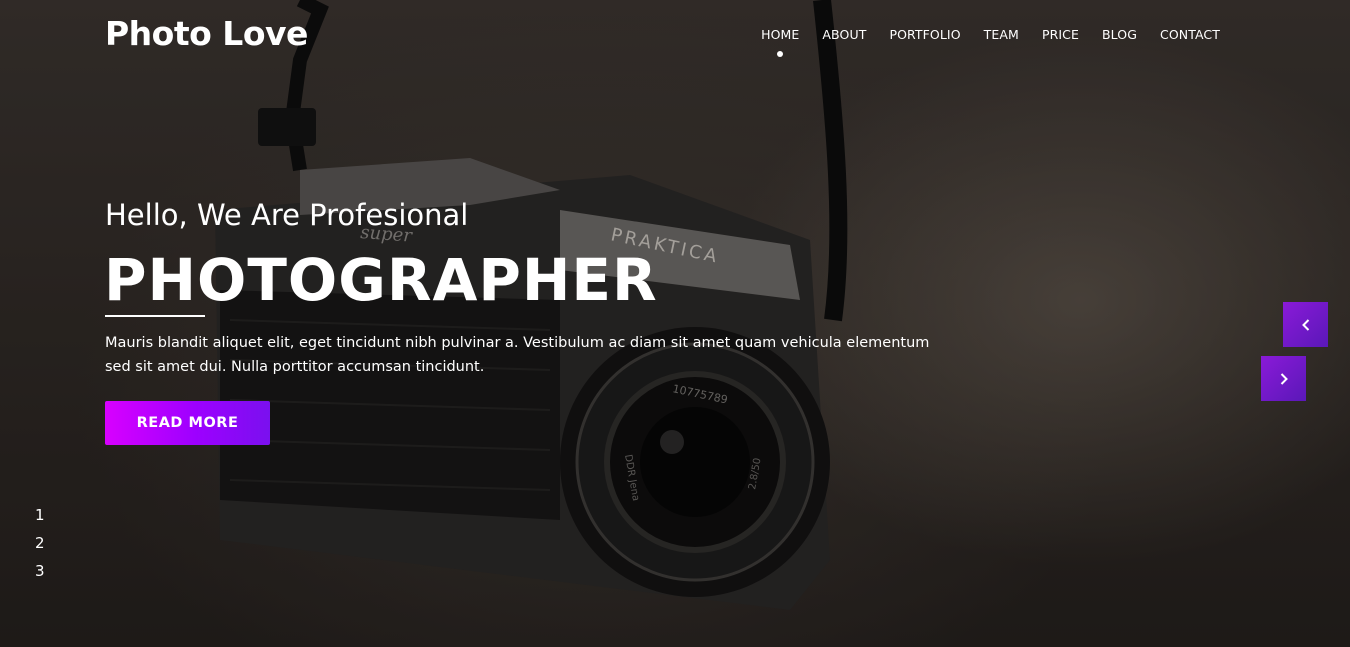 The height and width of the screenshot is (647, 1350). I want to click on site-logo: Photo Love, so click(206, 33).